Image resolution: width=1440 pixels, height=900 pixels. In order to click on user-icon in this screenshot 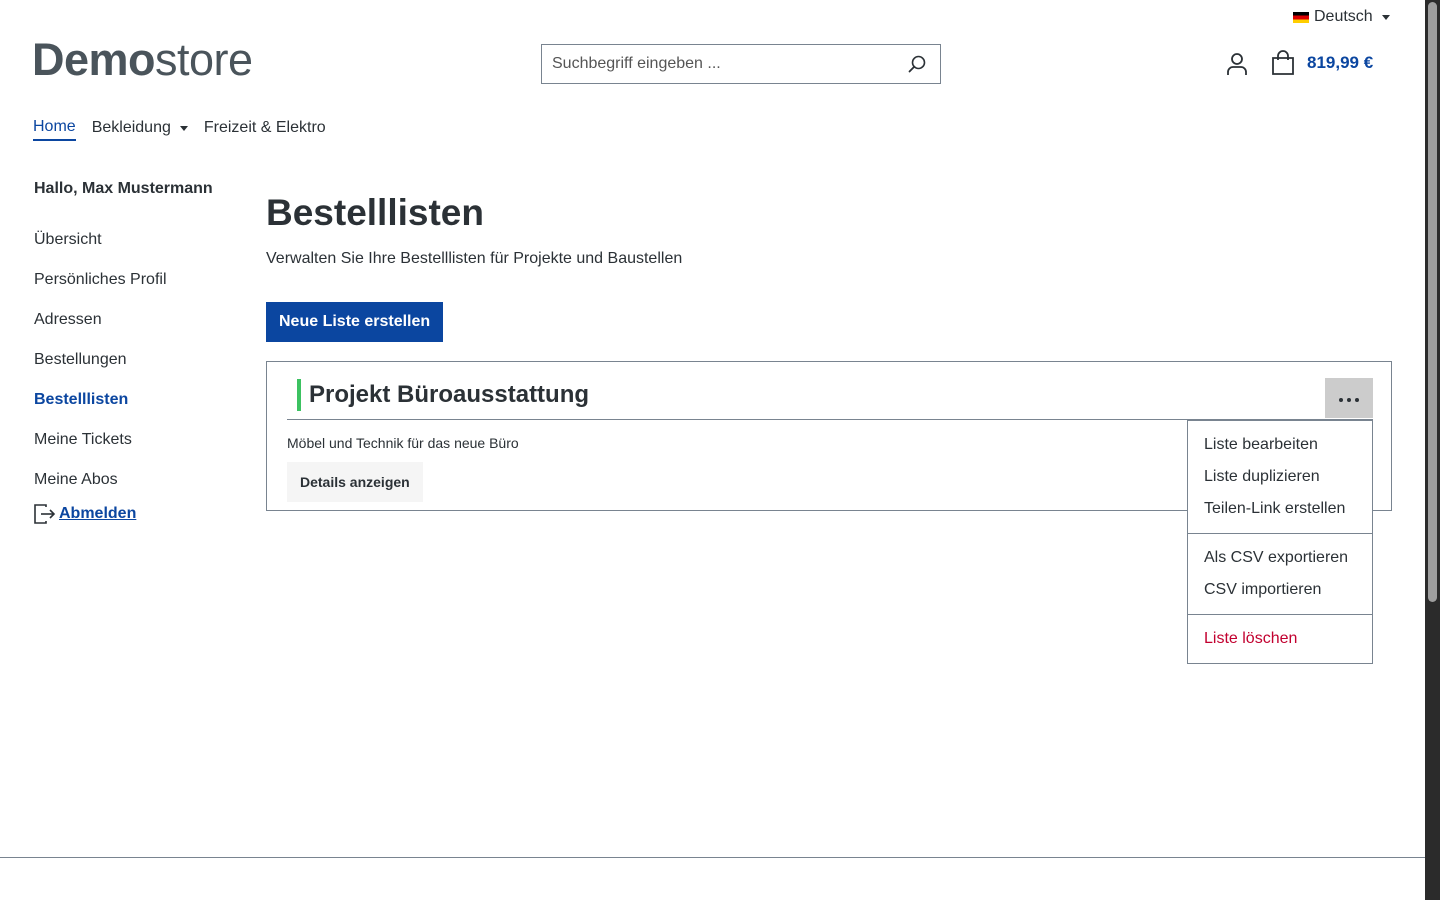, I will do `click(1237, 64)`.